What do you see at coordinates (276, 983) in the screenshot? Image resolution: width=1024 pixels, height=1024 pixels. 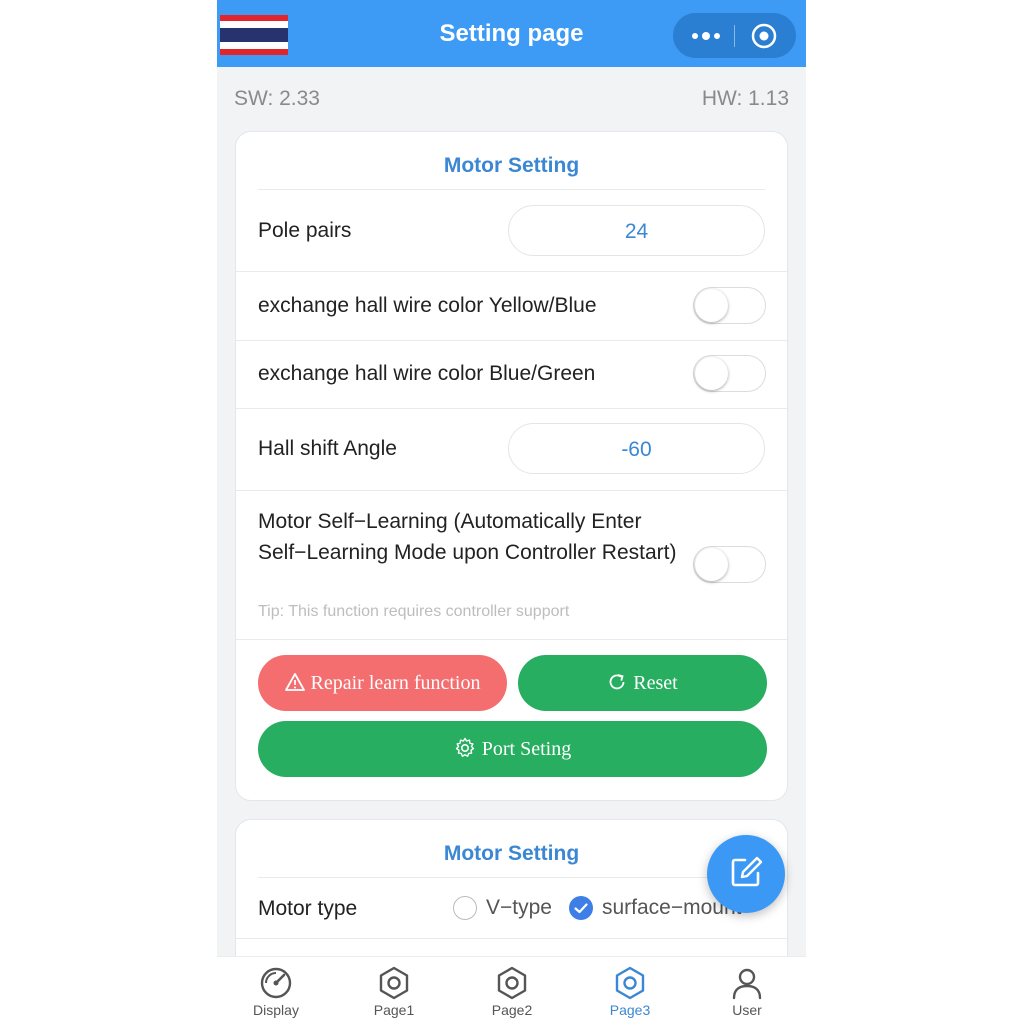 I see `speedometer-icon` at bounding box center [276, 983].